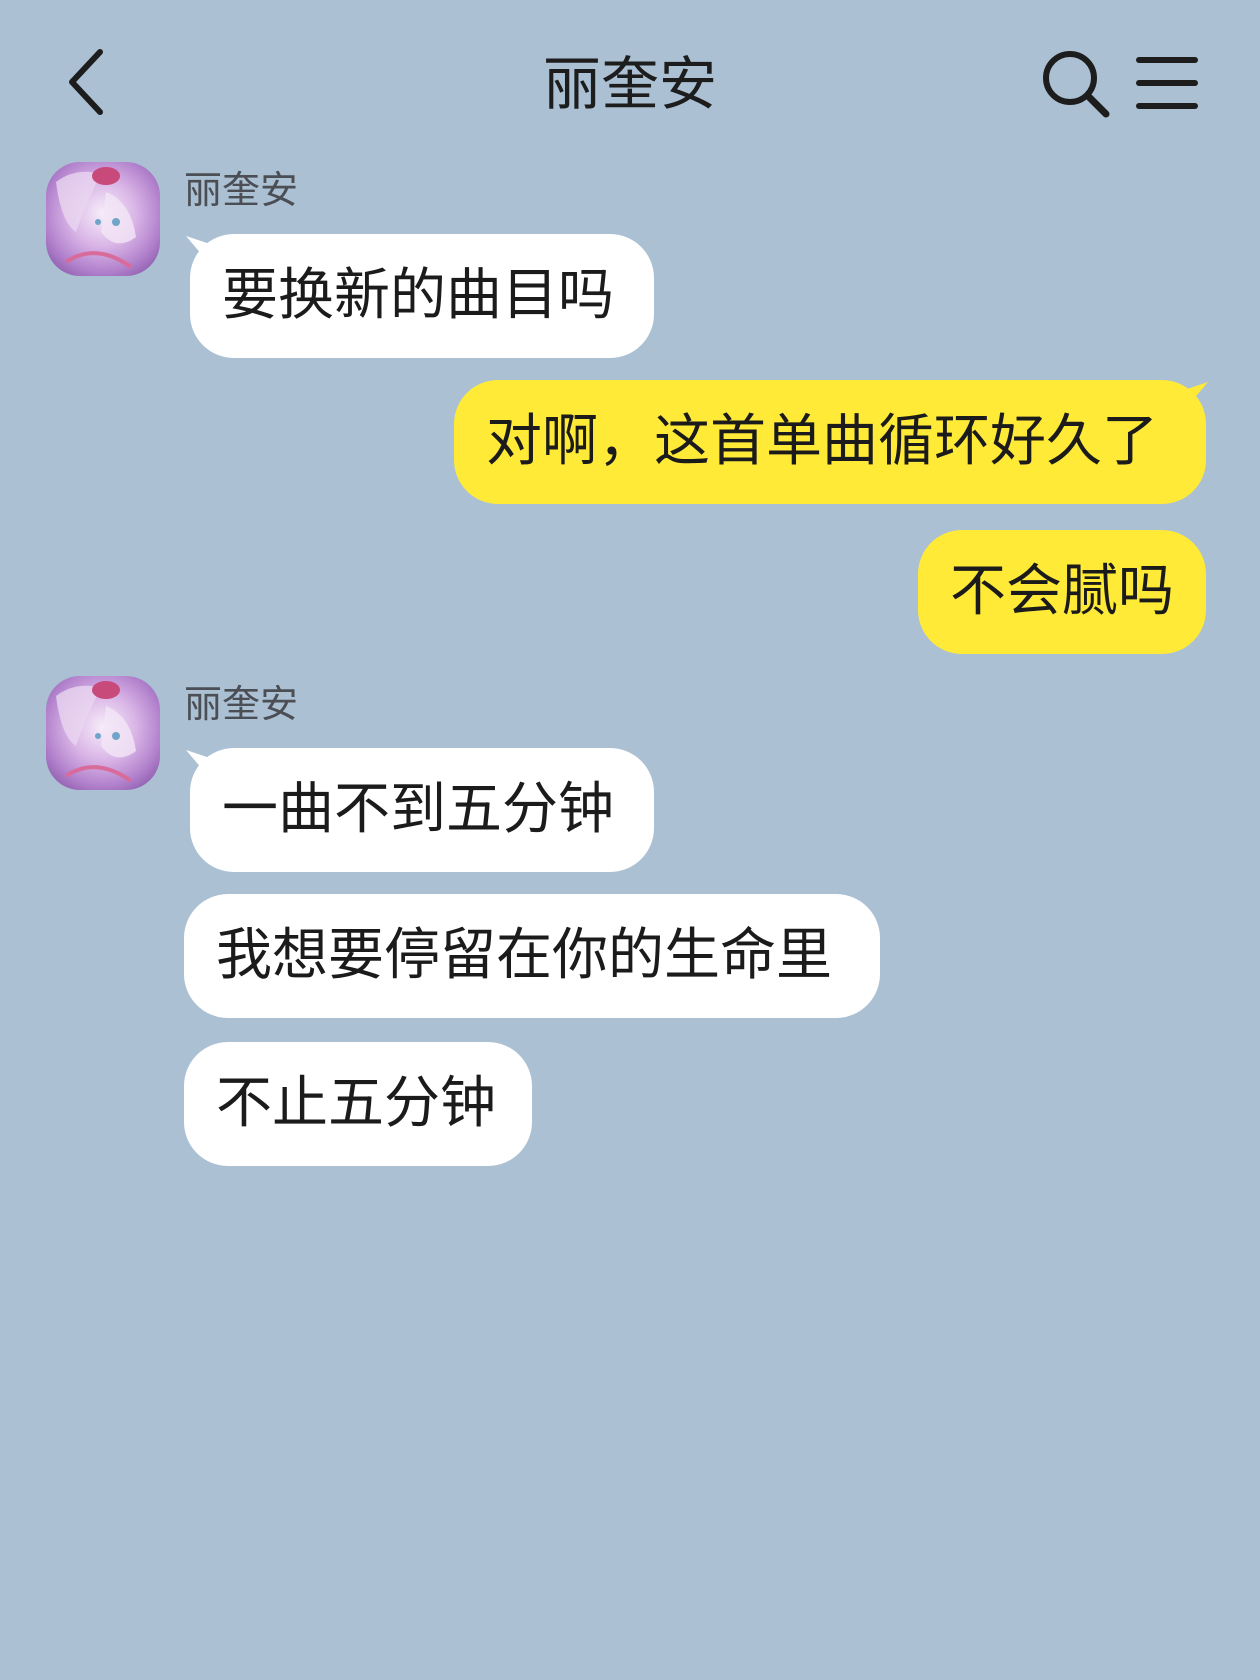  I want to click on message-bubble-incoming: 一曲不到五分钟, so click(422, 810).